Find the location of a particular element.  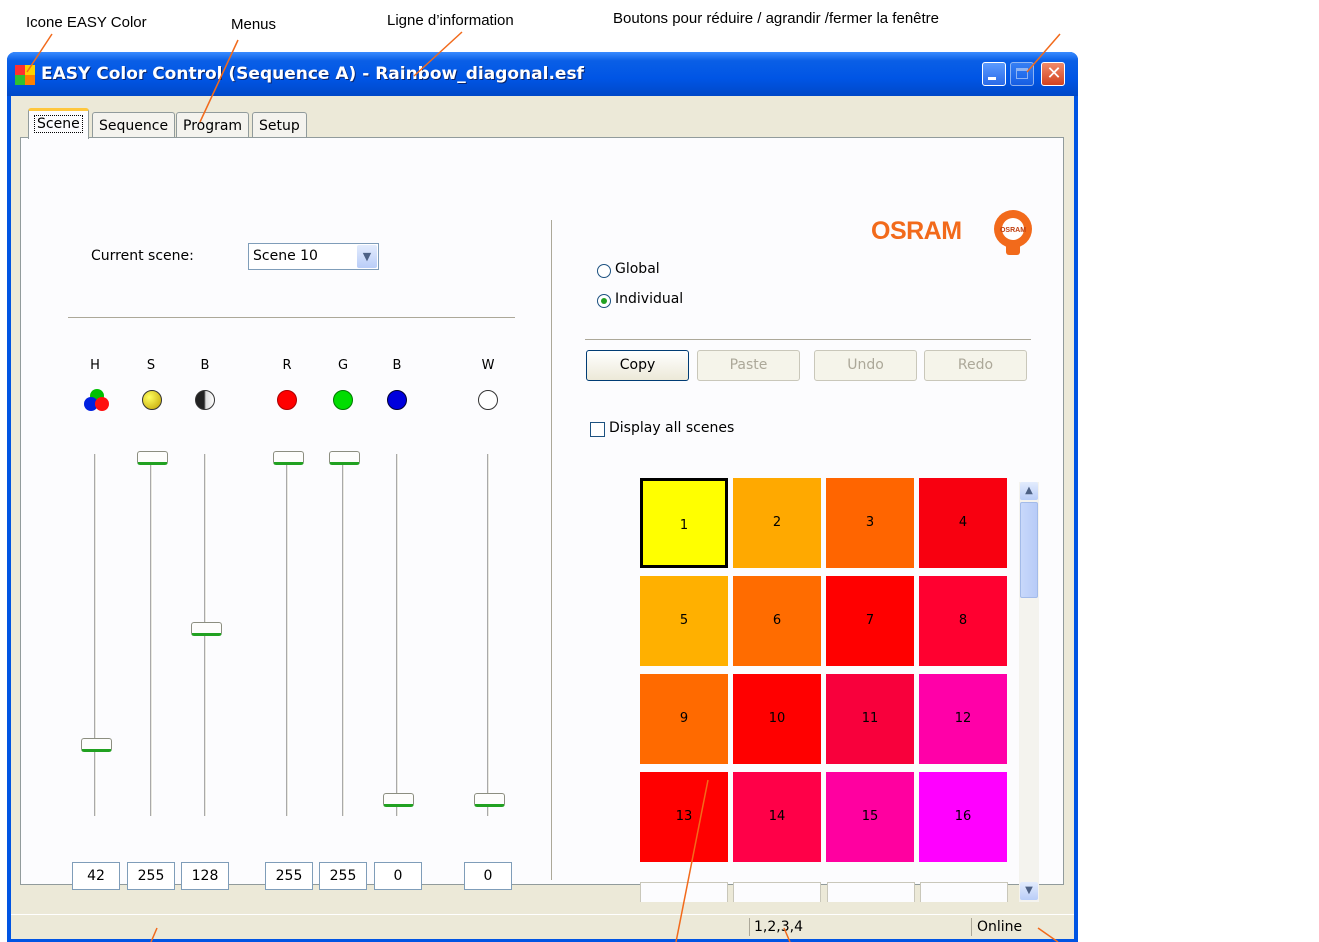

scene-cell-5: 5 is located at coordinates (684, 621).